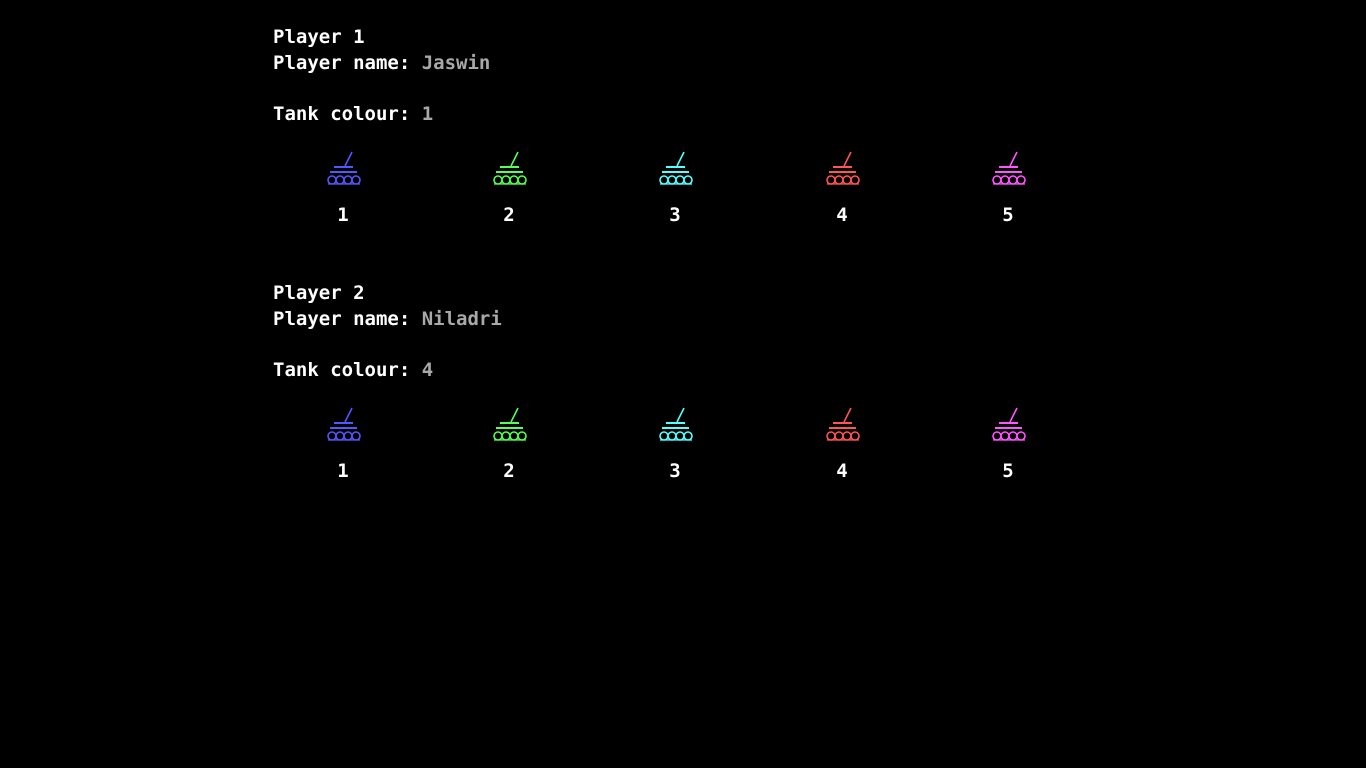 This screenshot has height=768, width=1366. I want to click on tank-colour-row: Tank colour: 1, so click(353, 114).